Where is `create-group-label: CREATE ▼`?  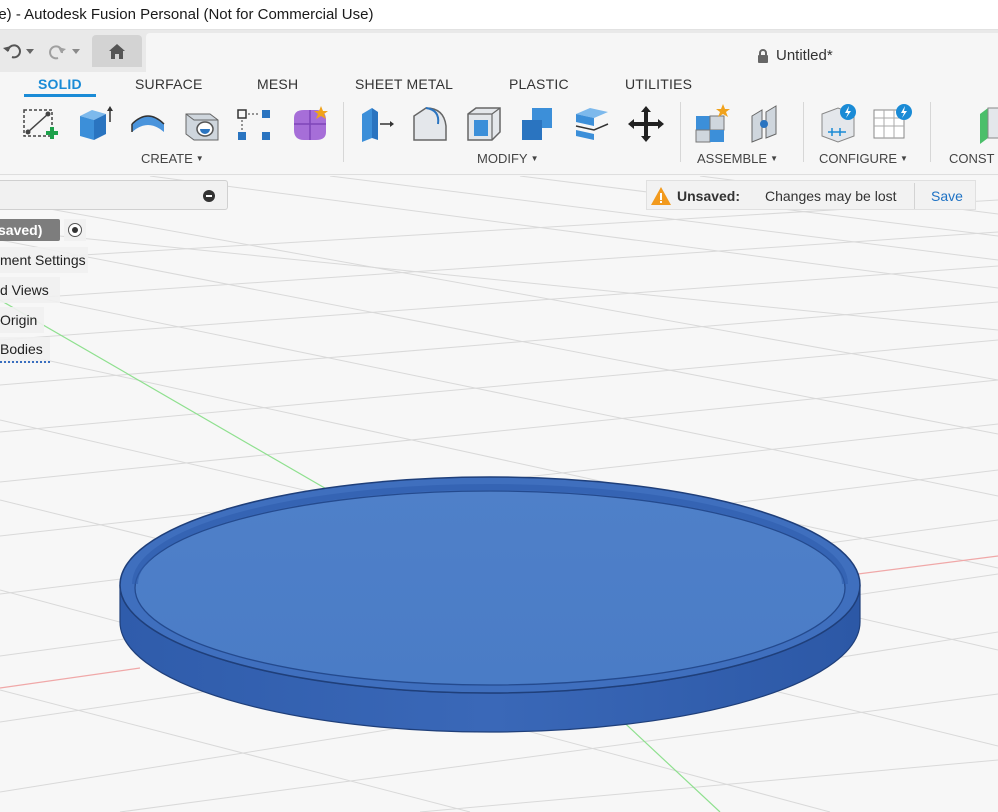
create-group-label: CREATE ▼ is located at coordinates (172, 158).